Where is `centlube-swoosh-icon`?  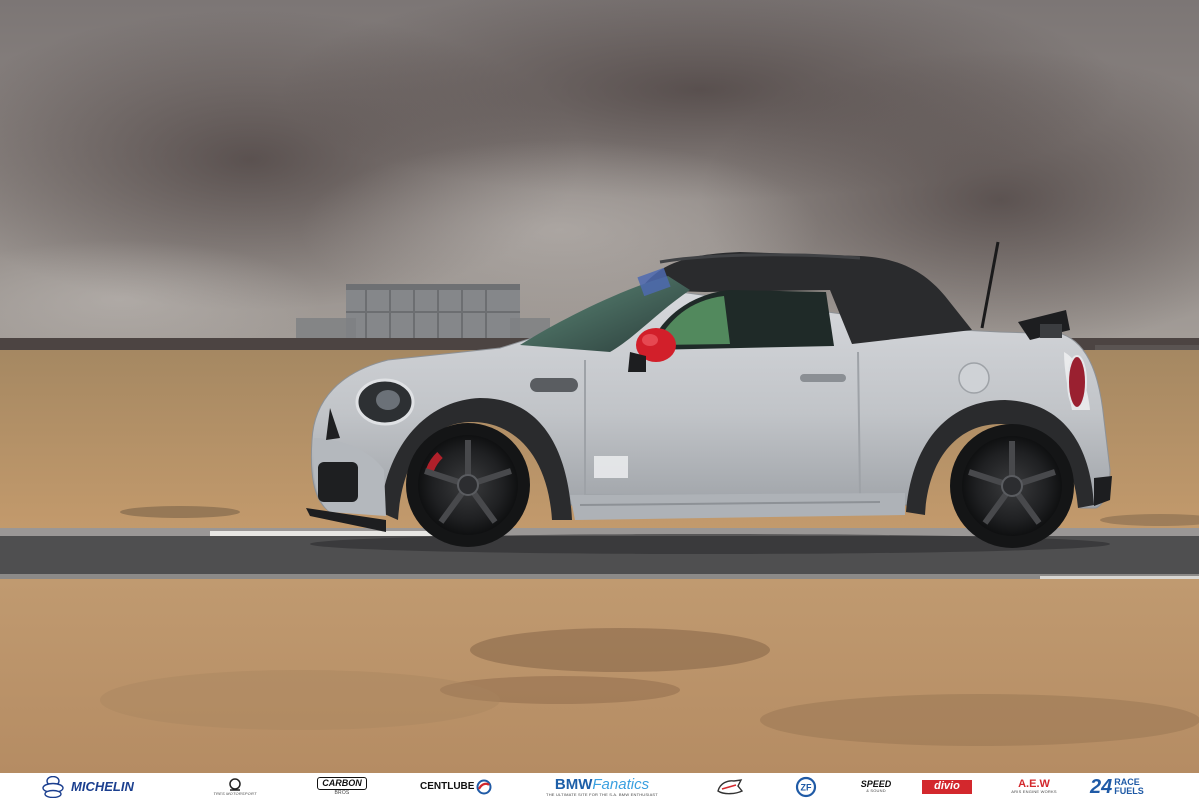
centlube-swoosh-icon is located at coordinates (484, 786).